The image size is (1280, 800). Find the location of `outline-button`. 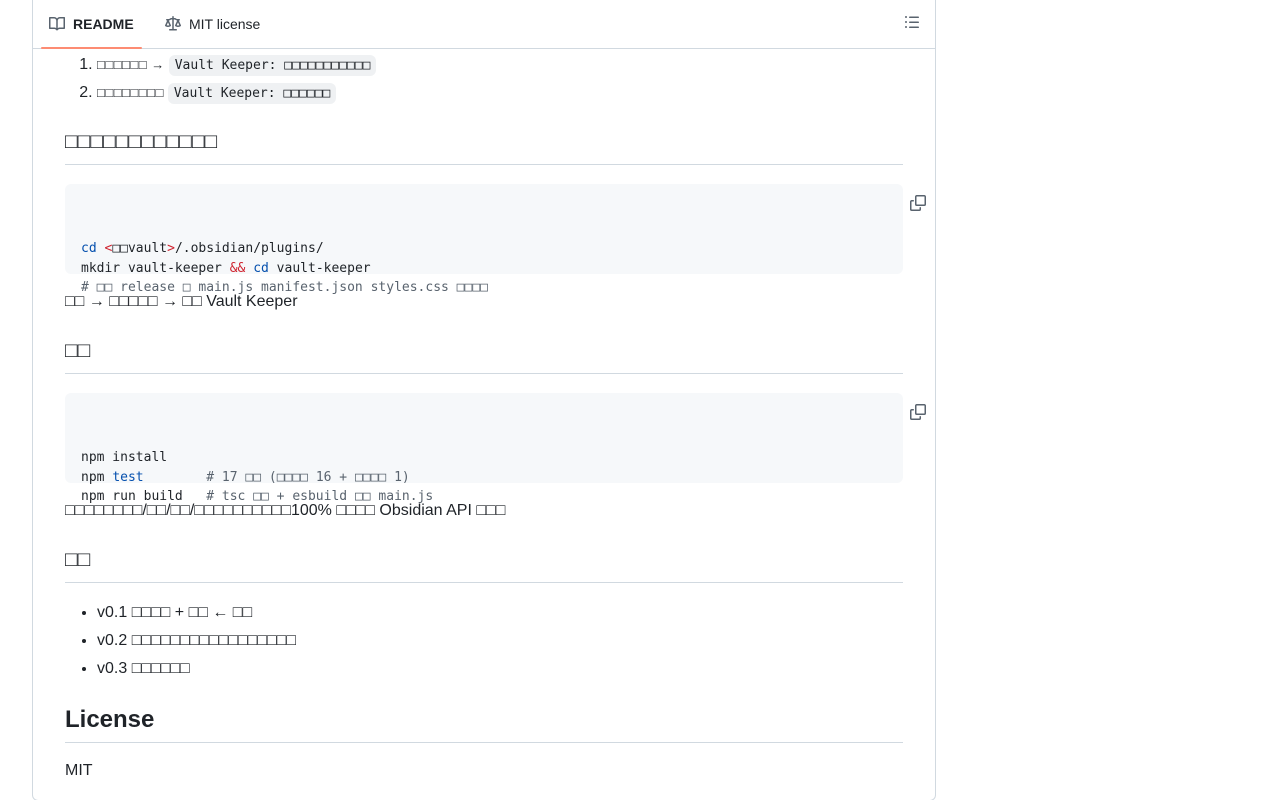

outline-button is located at coordinates (912, 24).